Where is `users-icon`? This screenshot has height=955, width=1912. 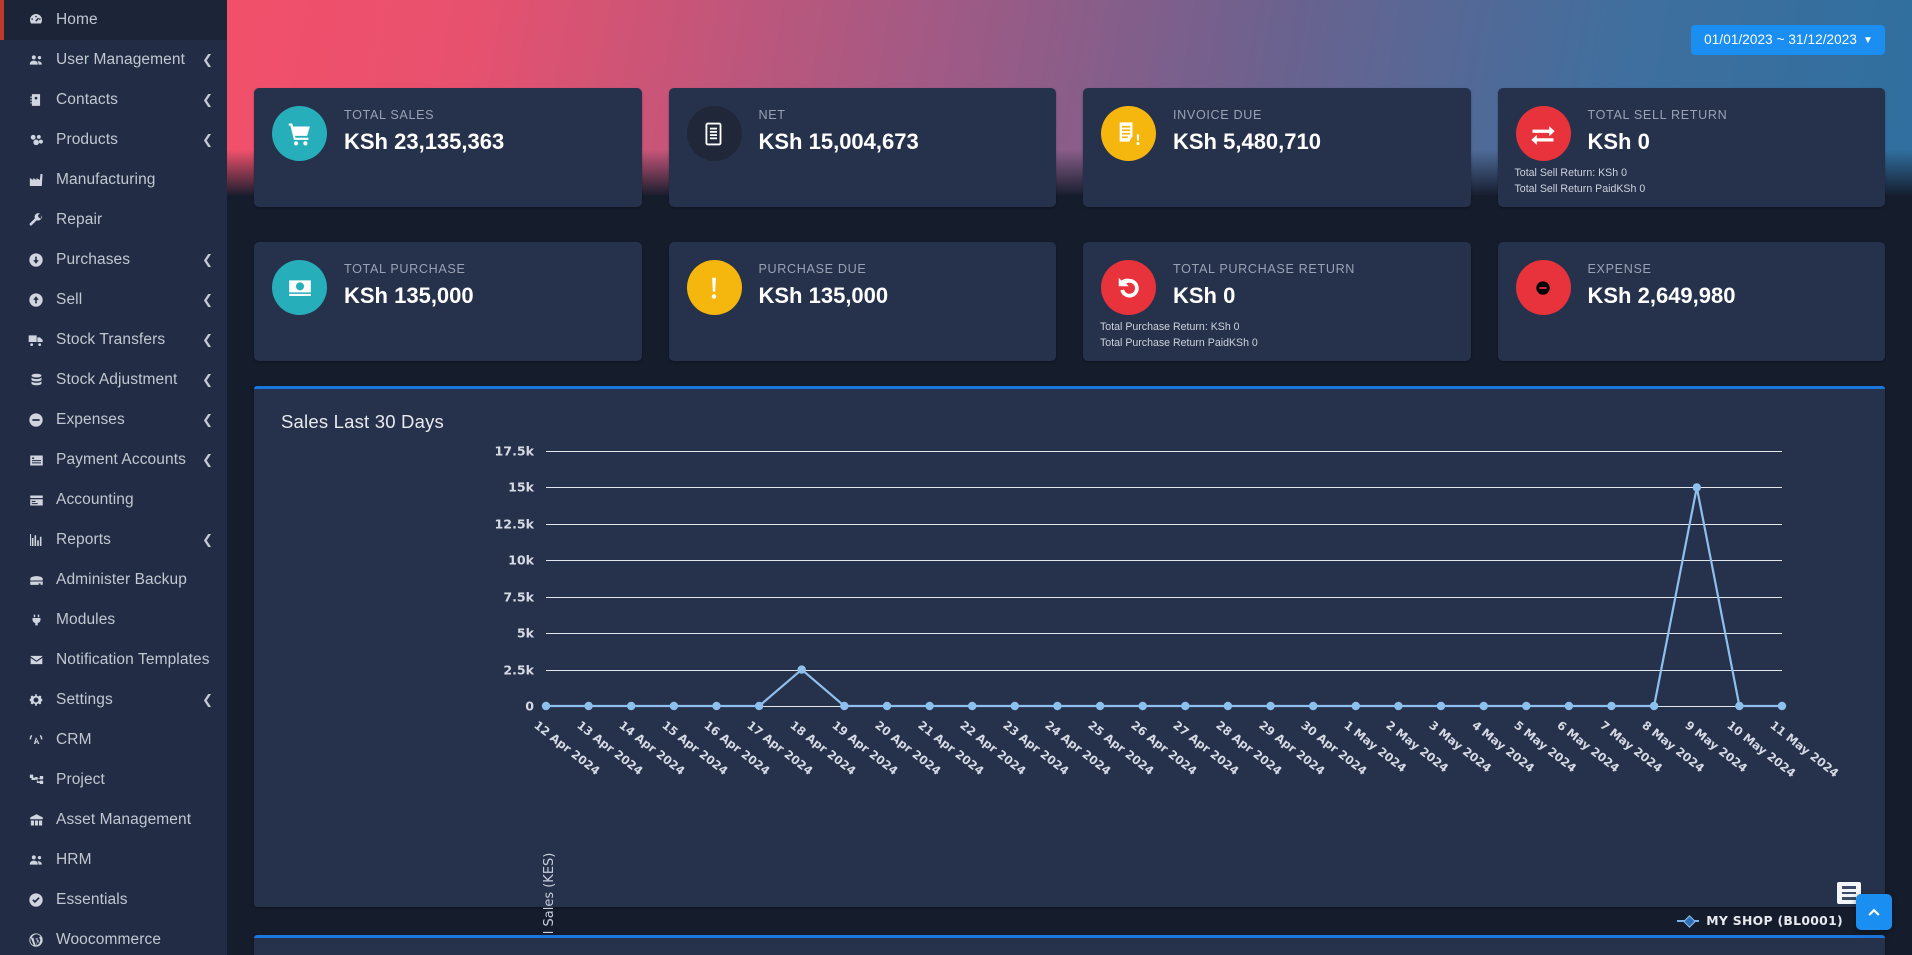 users-icon is located at coordinates (36, 60).